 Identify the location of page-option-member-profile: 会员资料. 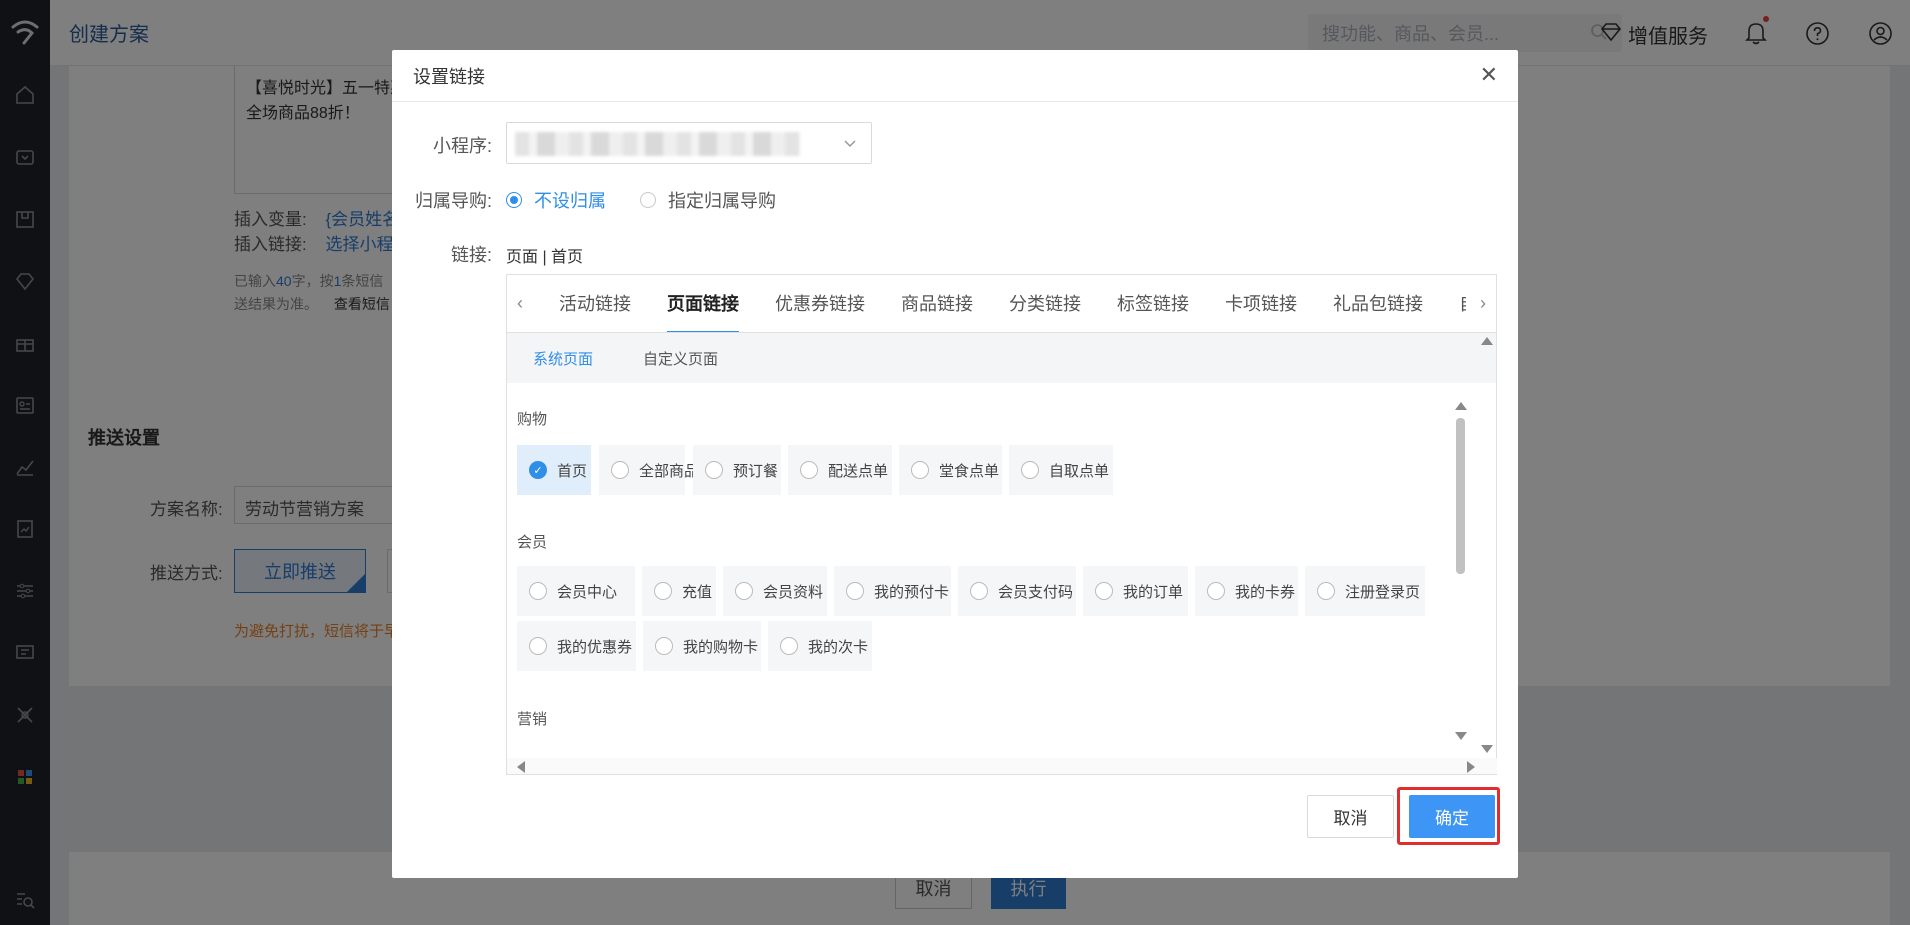
(775, 591).